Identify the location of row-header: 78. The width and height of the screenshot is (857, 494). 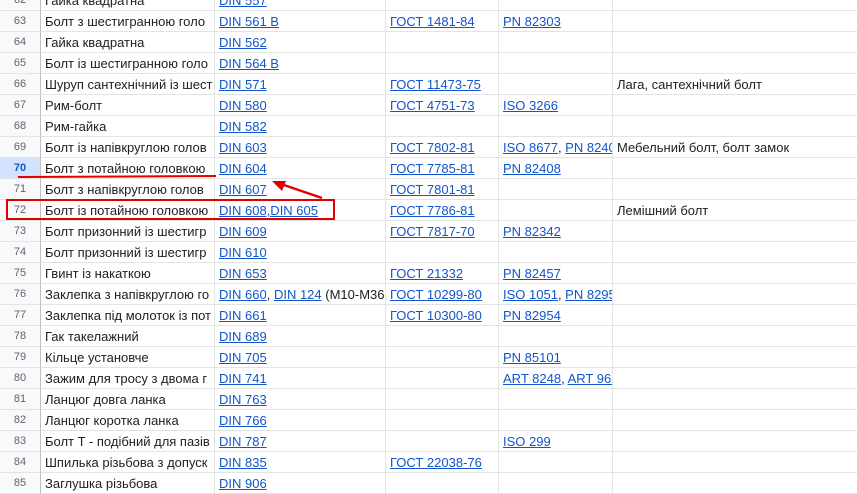
(20, 336).